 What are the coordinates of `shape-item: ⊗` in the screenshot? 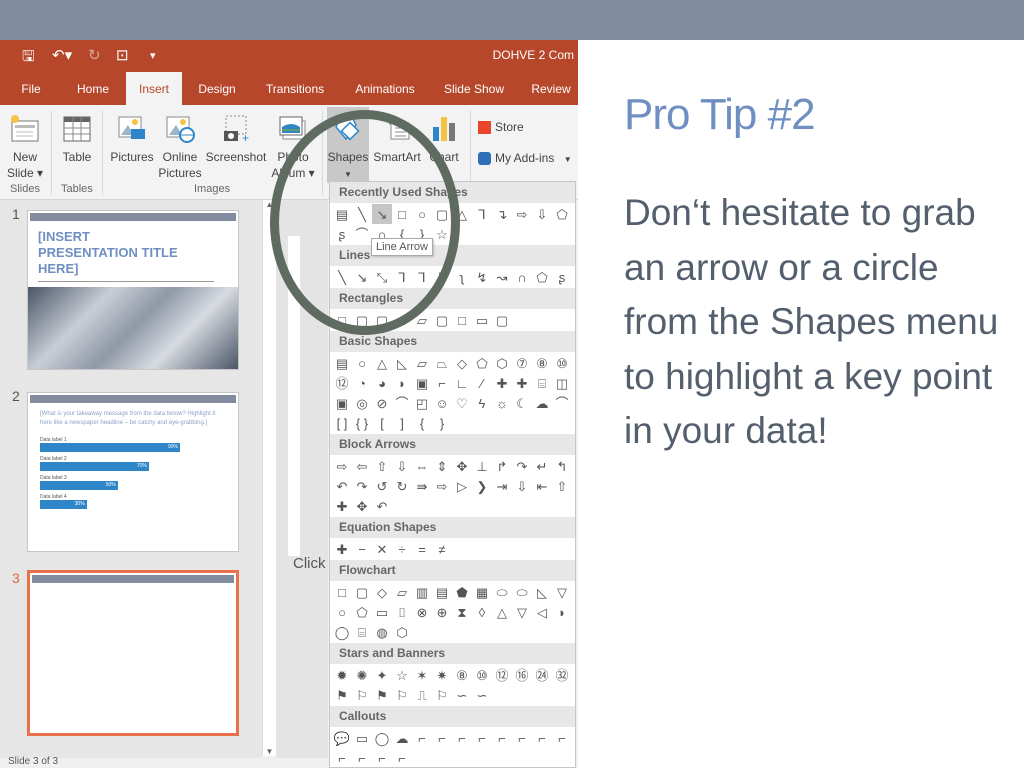 It's located at (422, 612).